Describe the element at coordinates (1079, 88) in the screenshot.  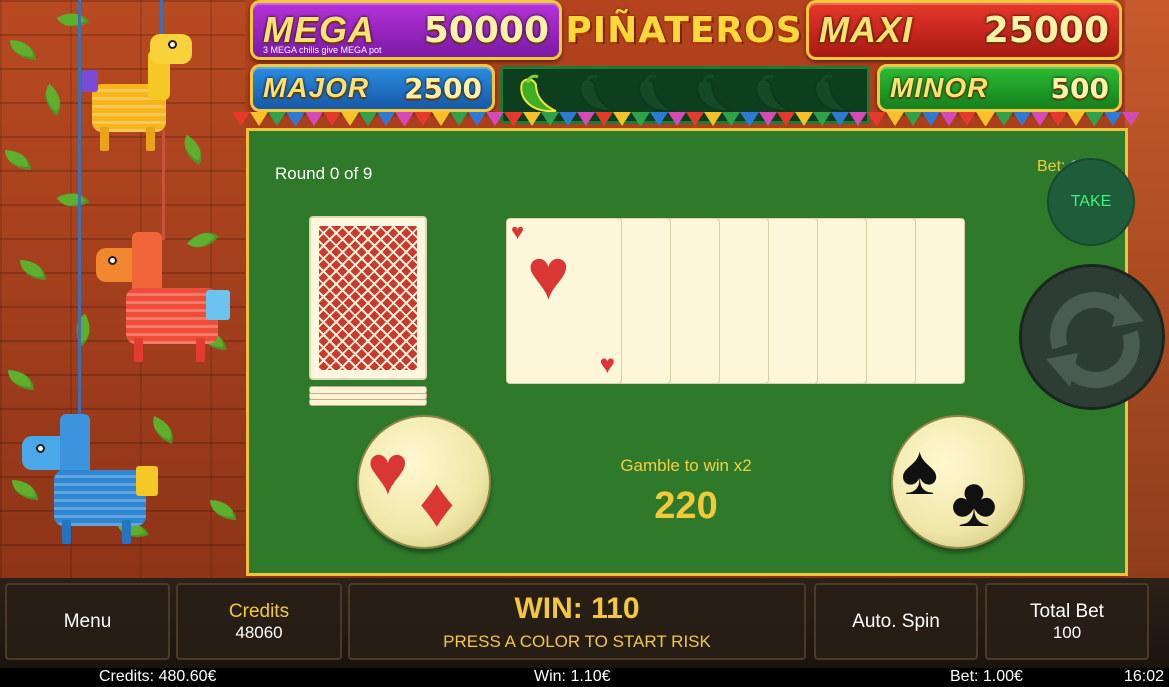
I see `minor-jackpot-value: 500` at that location.